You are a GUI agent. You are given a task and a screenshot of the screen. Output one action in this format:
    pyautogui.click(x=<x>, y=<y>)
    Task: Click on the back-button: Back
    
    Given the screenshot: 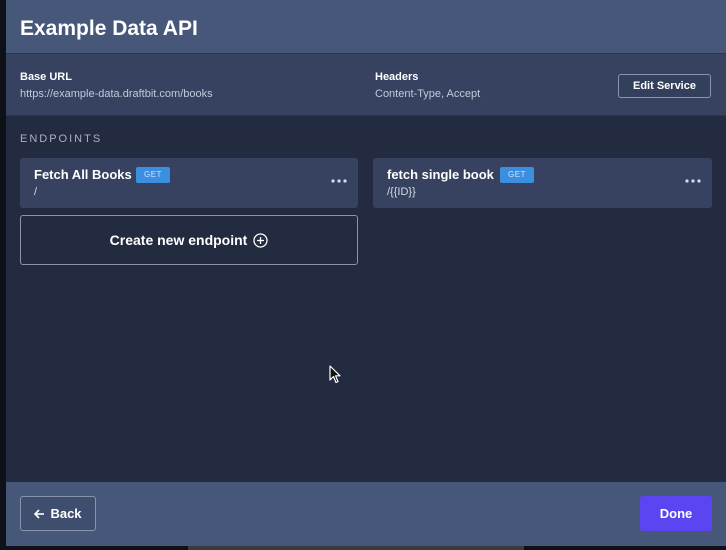 What is the action you would take?
    pyautogui.click(x=58, y=513)
    